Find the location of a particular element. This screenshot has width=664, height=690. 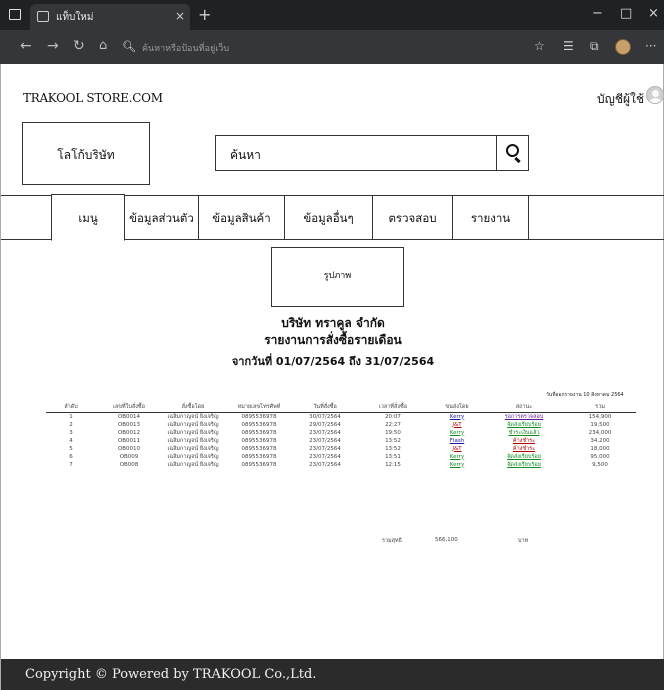

maximize-button: □ is located at coordinates (626, 13).